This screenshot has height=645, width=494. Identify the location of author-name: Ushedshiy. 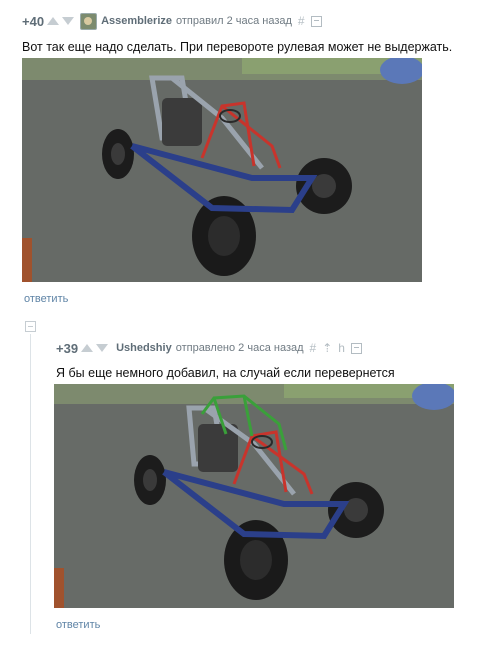
(144, 348).